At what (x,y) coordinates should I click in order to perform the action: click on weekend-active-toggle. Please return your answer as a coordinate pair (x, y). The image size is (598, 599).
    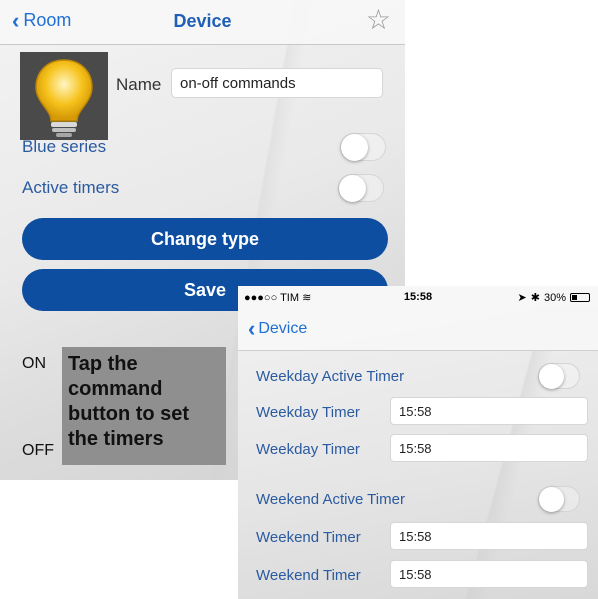
    Looking at the image, I should click on (559, 499).